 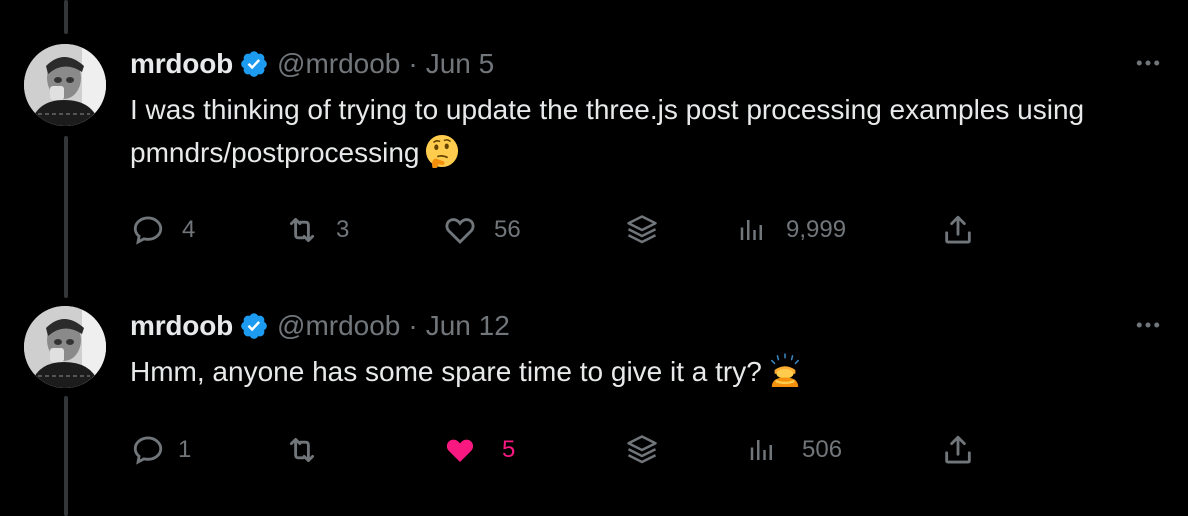 I want to click on tweet-actions: 4 3 56 9,999, so click(x=570, y=230).